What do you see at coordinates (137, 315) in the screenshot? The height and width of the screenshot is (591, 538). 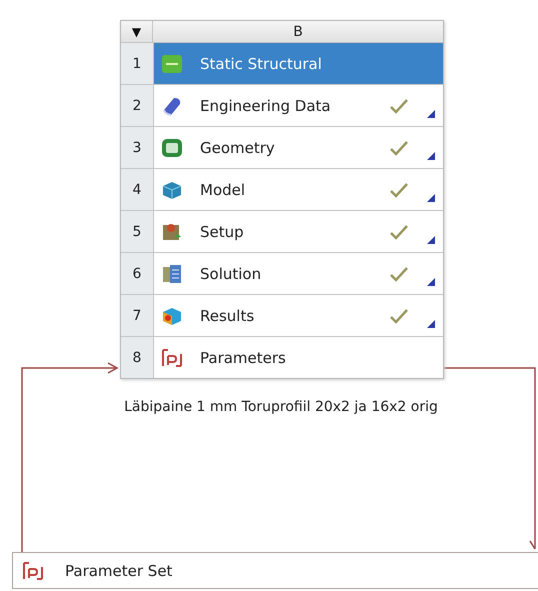 I see `row-number: 7` at bounding box center [137, 315].